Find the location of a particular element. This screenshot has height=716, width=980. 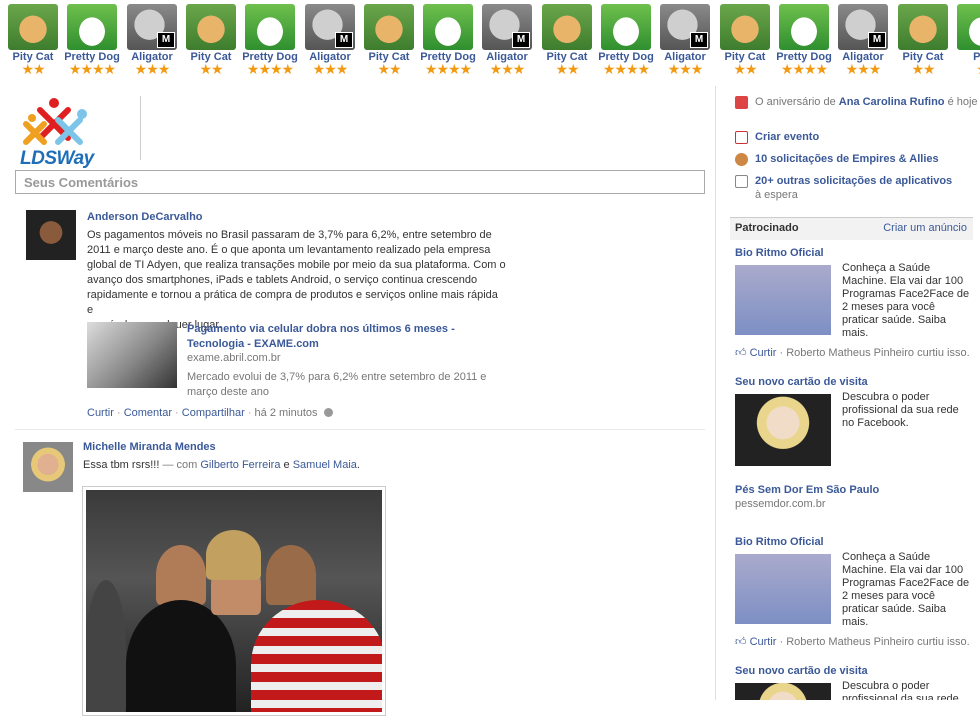

post-author: Anderson DeCarvalho is located at coordinates (145, 217).